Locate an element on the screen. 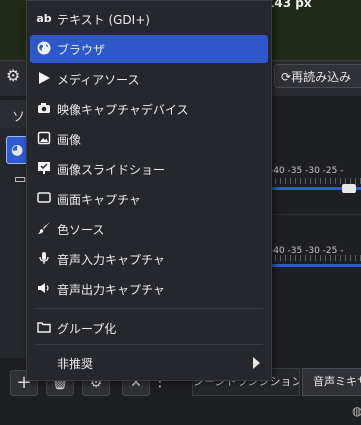 This screenshot has height=425, width=361. folder-icon is located at coordinates (44, 328).